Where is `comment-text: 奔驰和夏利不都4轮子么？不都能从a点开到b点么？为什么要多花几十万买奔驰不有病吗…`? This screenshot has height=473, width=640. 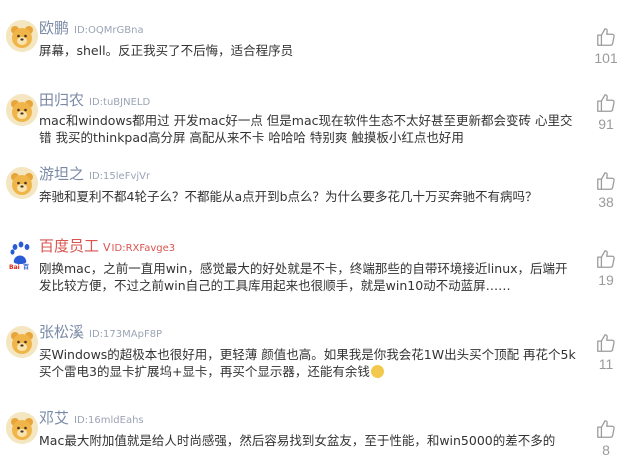 comment-text: 奔驰和夏利不都4轮子么？不都能从a点开到b点么？为什么要多花几十万买奔驰不有病吗… is located at coordinates (288, 196).